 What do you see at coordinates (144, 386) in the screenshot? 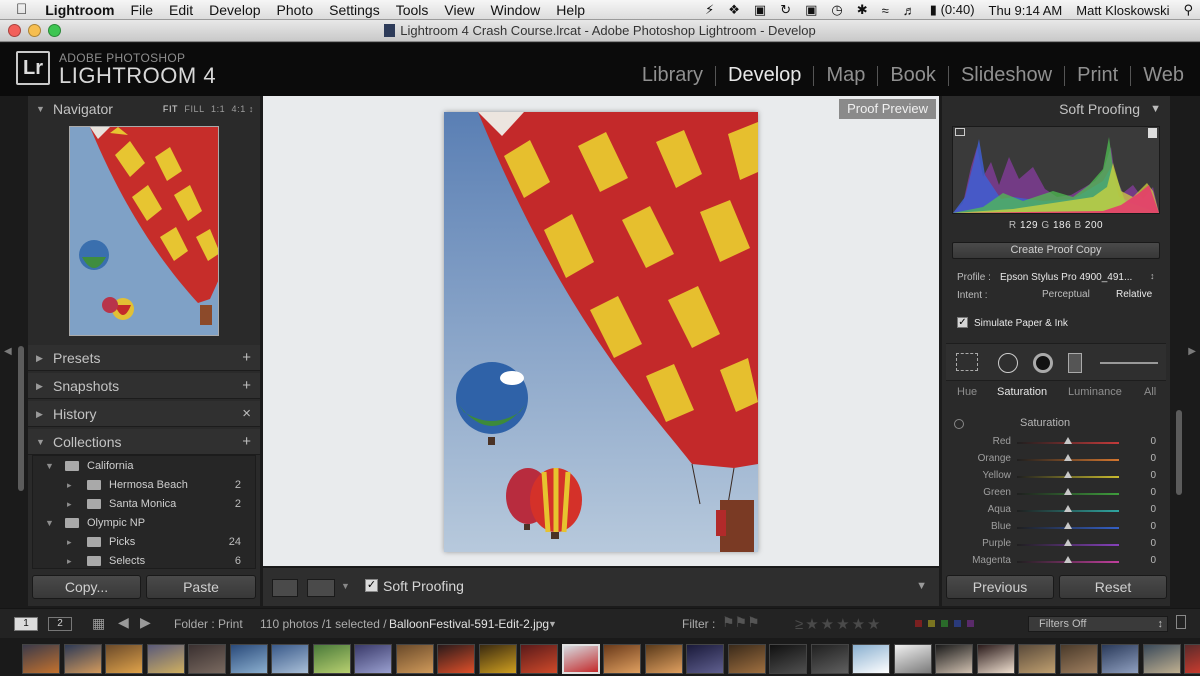
I see `snapshots-header: ▶ Snapshots +` at bounding box center [144, 386].